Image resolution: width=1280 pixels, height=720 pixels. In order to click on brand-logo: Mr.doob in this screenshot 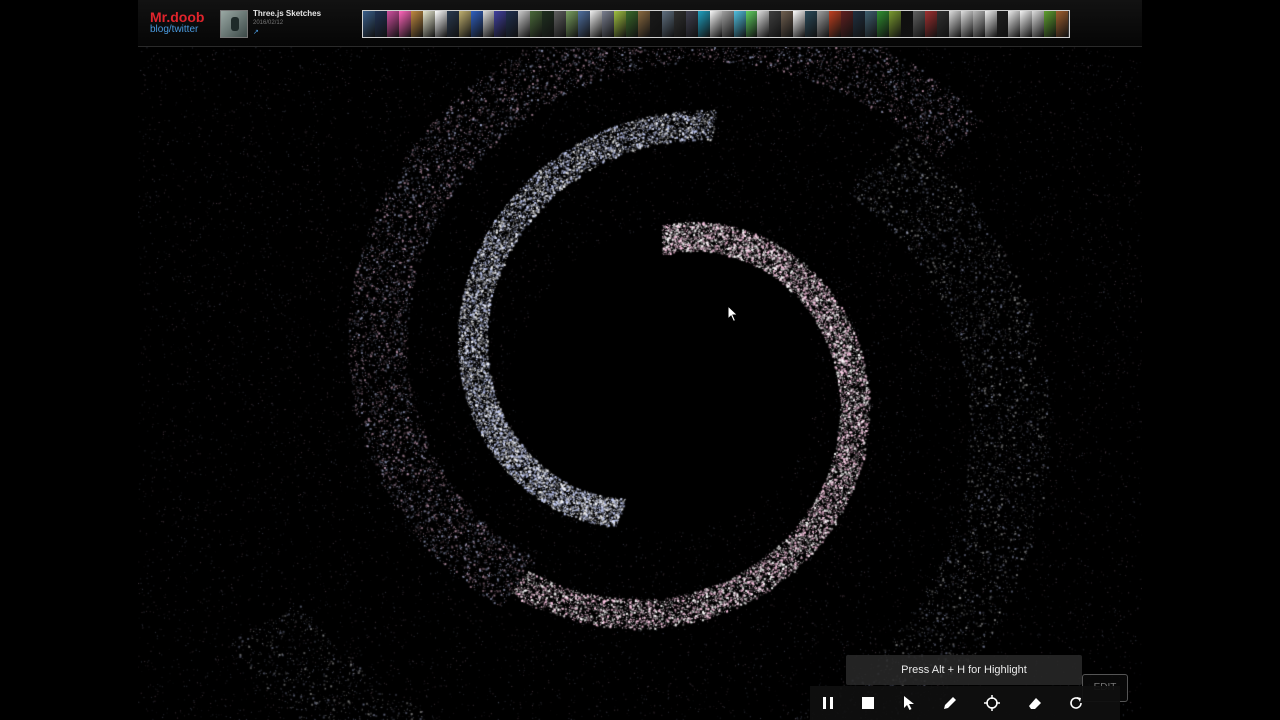, I will do `click(177, 17)`.